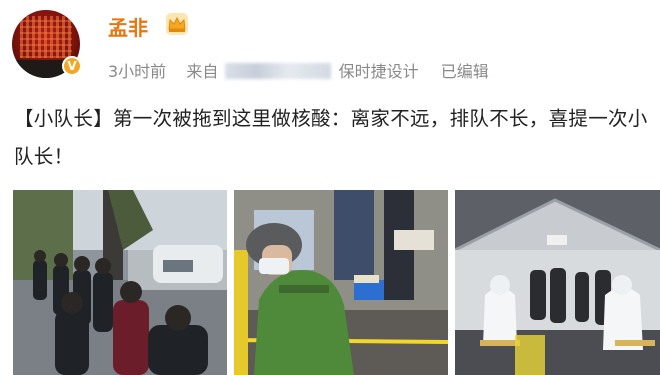 This screenshot has height=375, width=660. What do you see at coordinates (128, 26) in the screenshot?
I see `username: 孟非` at bounding box center [128, 26].